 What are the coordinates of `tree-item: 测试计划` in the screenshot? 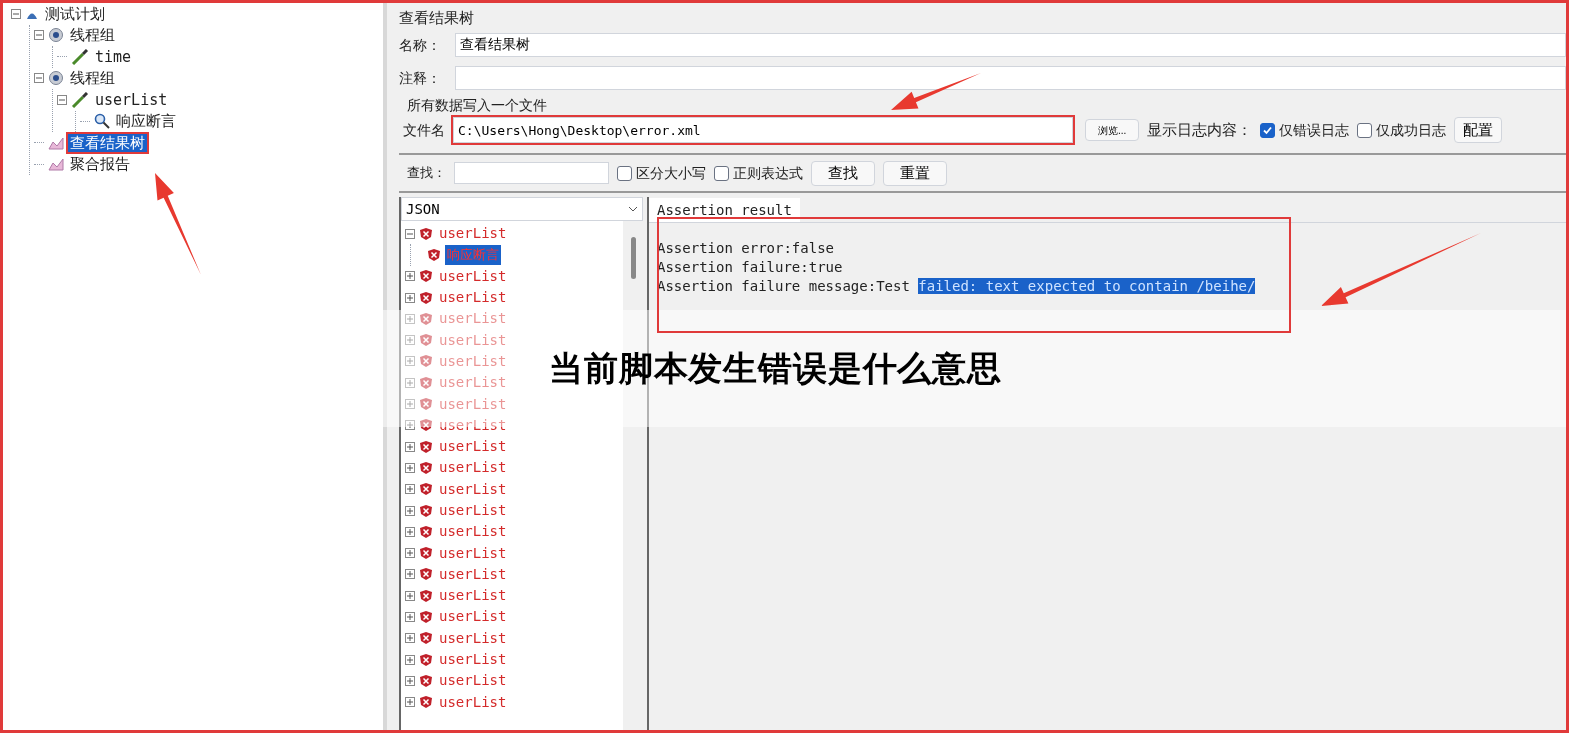 It's located at (75, 13).